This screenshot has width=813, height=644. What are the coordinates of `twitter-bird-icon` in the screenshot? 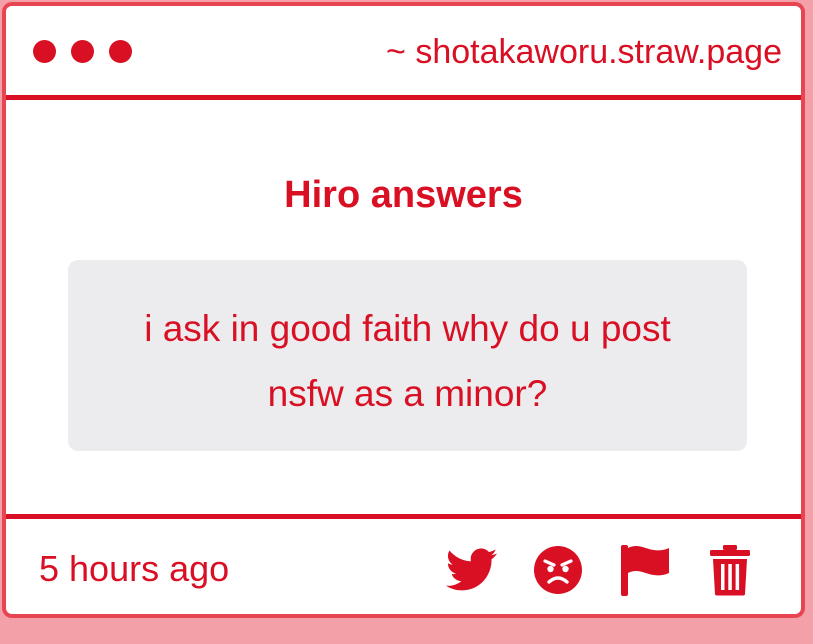 It's located at (472, 569).